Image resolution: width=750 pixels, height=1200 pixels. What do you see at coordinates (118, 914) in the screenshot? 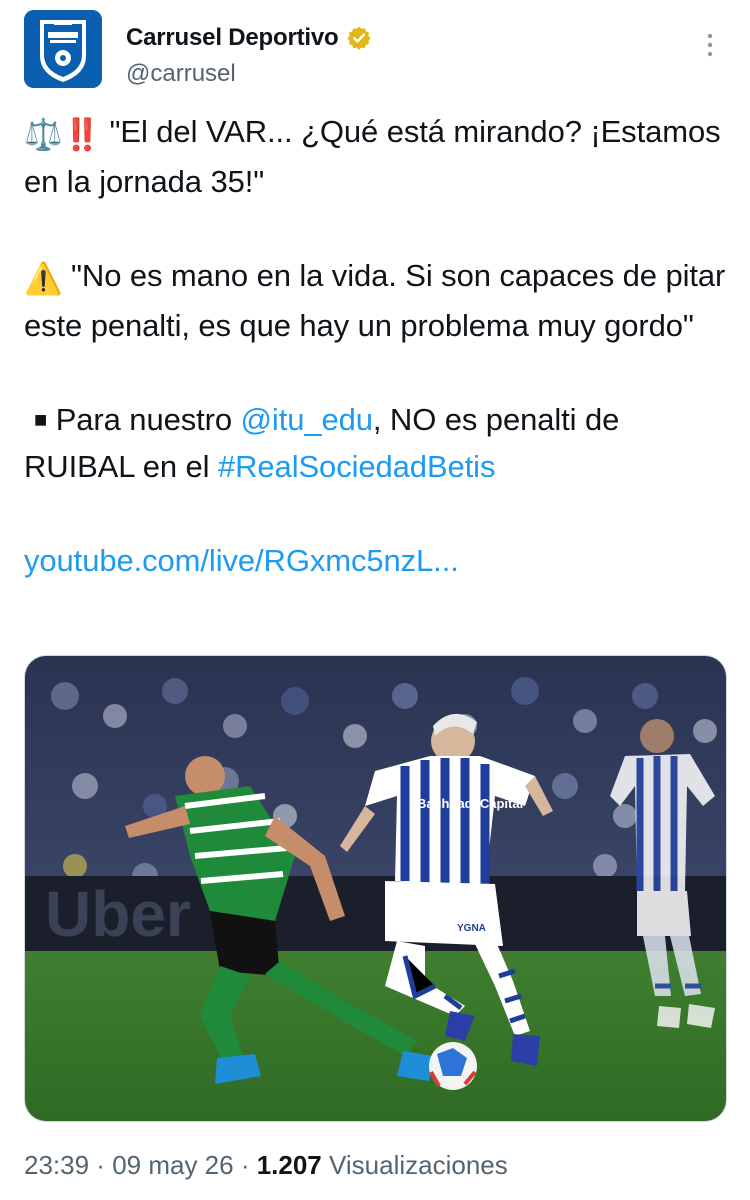
I see `sponsor-board-text: Uber` at bounding box center [118, 914].